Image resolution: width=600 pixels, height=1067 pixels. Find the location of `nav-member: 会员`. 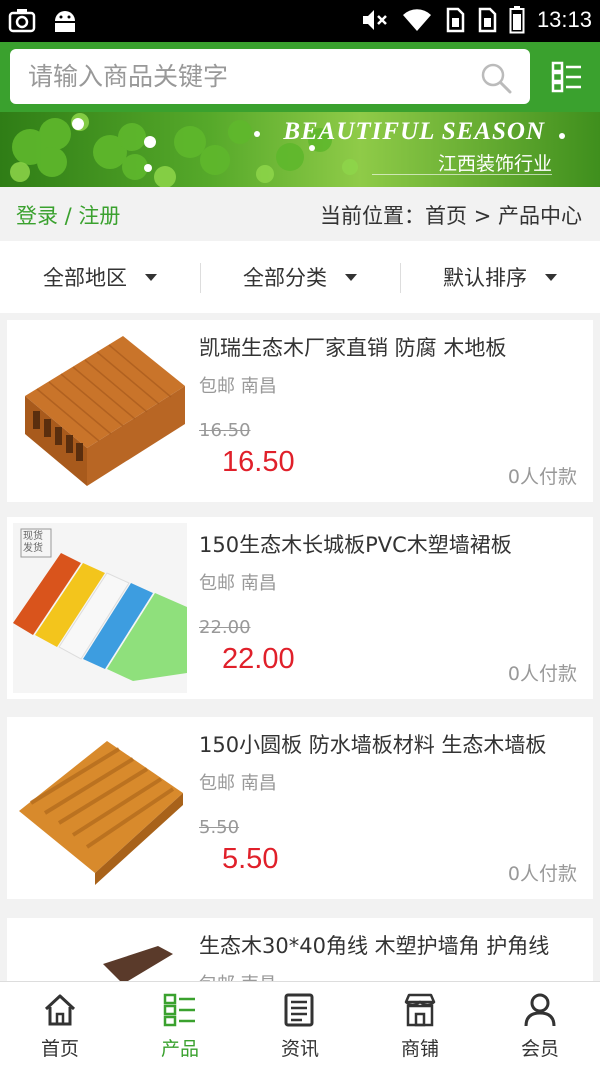

nav-member: 会员 is located at coordinates (540, 1024).